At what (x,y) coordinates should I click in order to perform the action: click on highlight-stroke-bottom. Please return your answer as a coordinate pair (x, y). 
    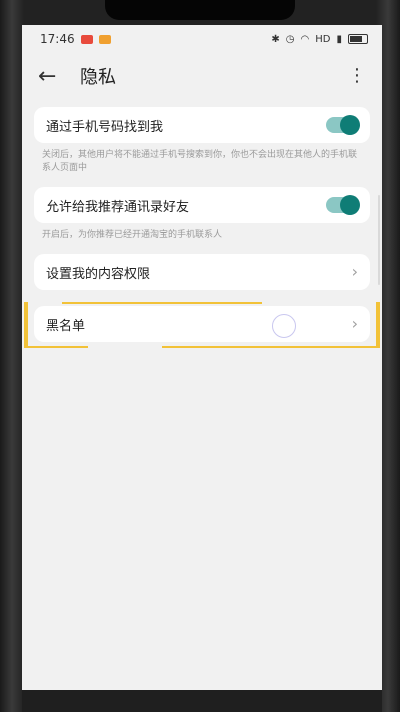
    Looking at the image, I should click on (270, 347).